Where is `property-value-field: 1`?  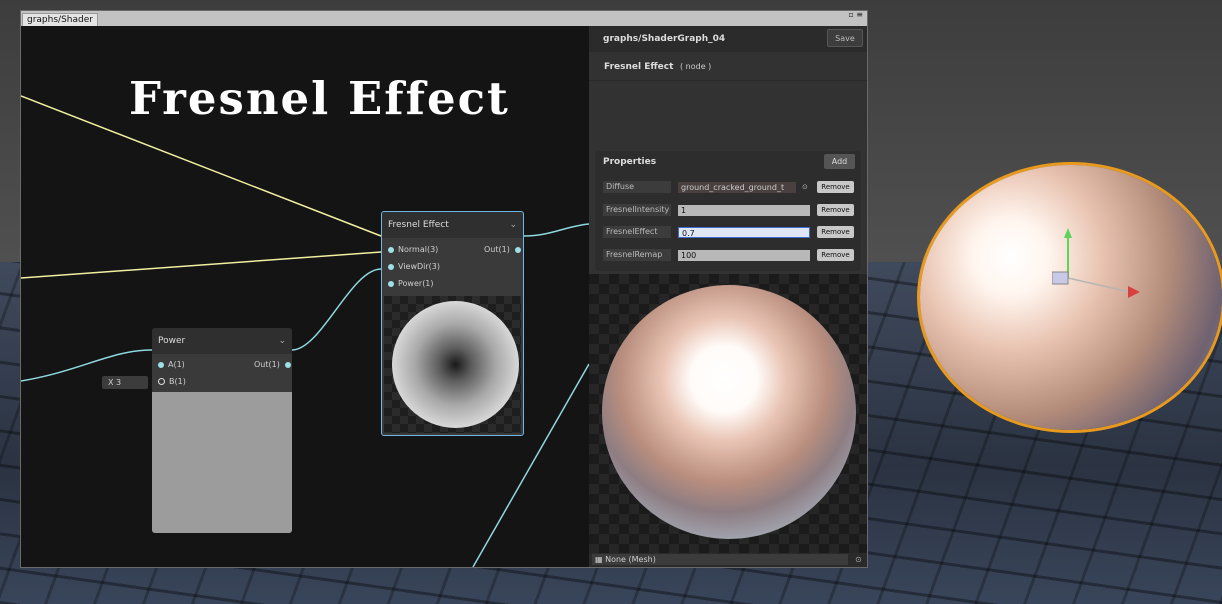 property-value-field: 1 is located at coordinates (744, 210).